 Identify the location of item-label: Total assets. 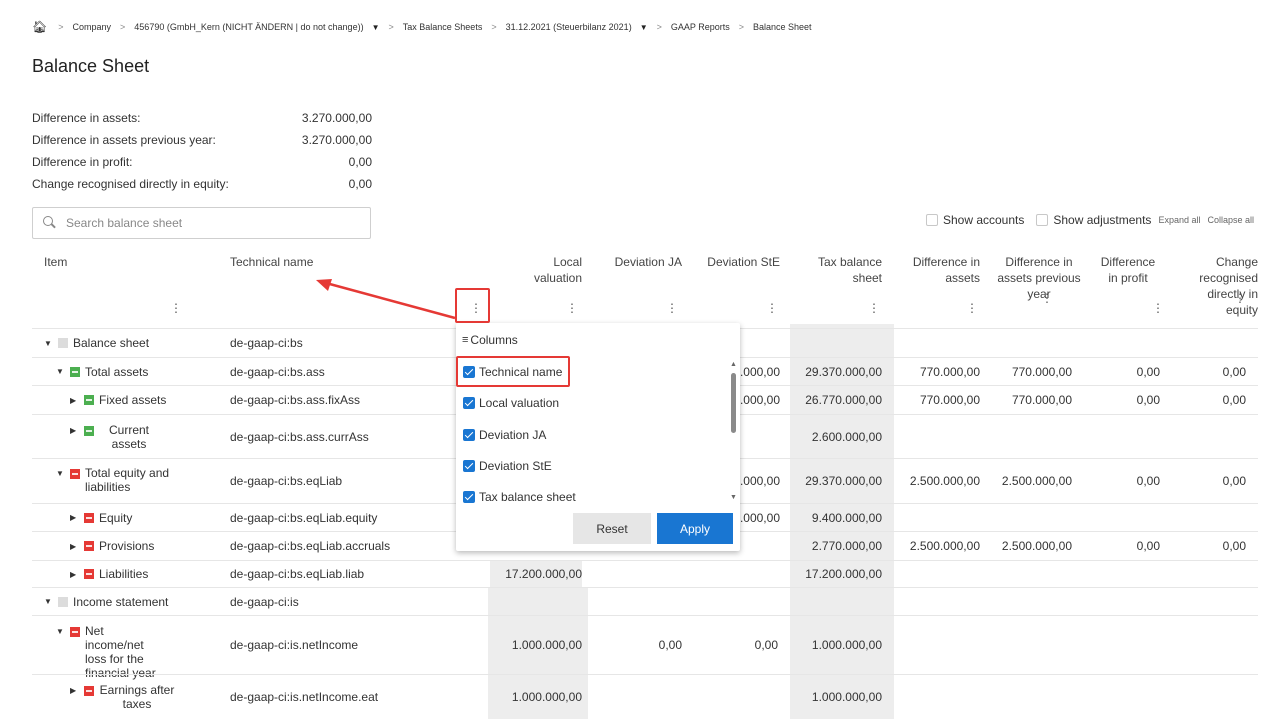
(117, 371).